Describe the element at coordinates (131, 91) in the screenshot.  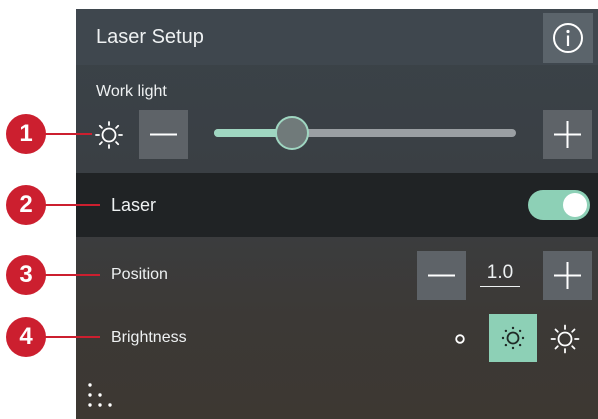
I see `work-light-label: Work light` at that location.